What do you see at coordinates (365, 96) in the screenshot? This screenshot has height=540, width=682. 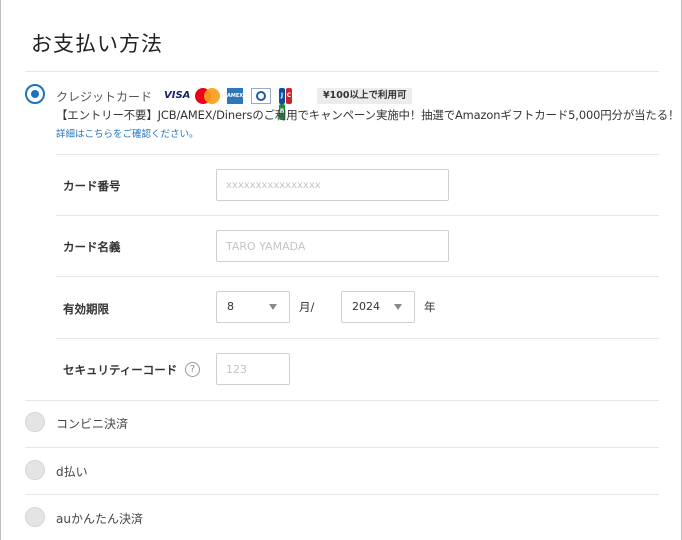 I see `minimum-amount-badge: ¥100以上で利用可` at bounding box center [365, 96].